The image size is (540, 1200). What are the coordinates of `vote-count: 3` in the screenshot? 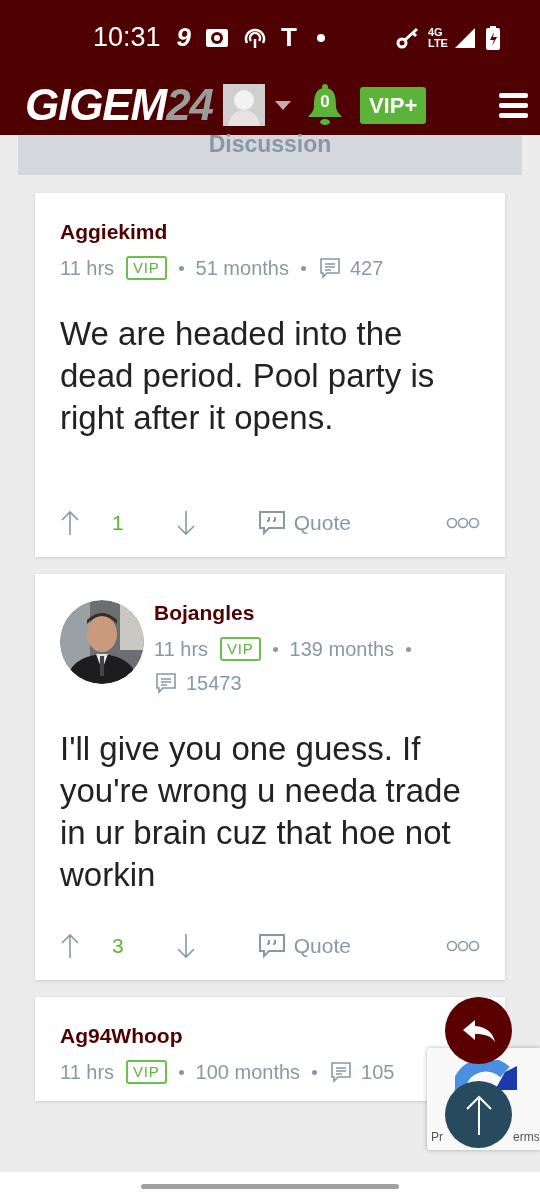 It's located at (118, 946).